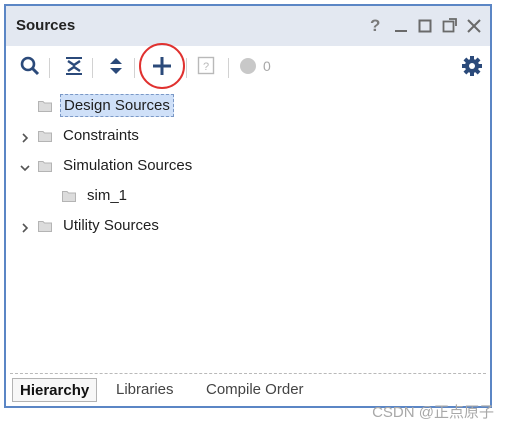 The image size is (508, 424). Describe the element at coordinates (401, 26) in the screenshot. I see `minimize-button` at that location.